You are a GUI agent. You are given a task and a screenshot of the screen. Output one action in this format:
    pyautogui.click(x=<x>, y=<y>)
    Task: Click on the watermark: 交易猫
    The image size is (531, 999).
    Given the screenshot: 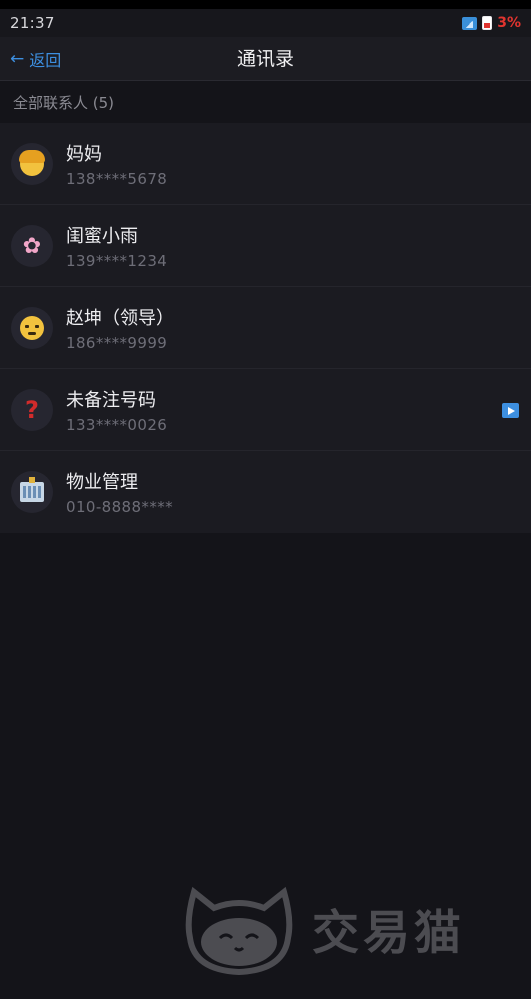 What is the action you would take?
    pyautogui.click(x=322, y=928)
    